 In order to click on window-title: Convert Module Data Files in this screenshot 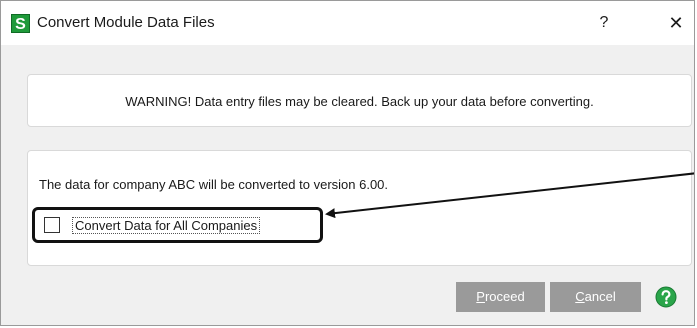, I will do `click(126, 22)`.